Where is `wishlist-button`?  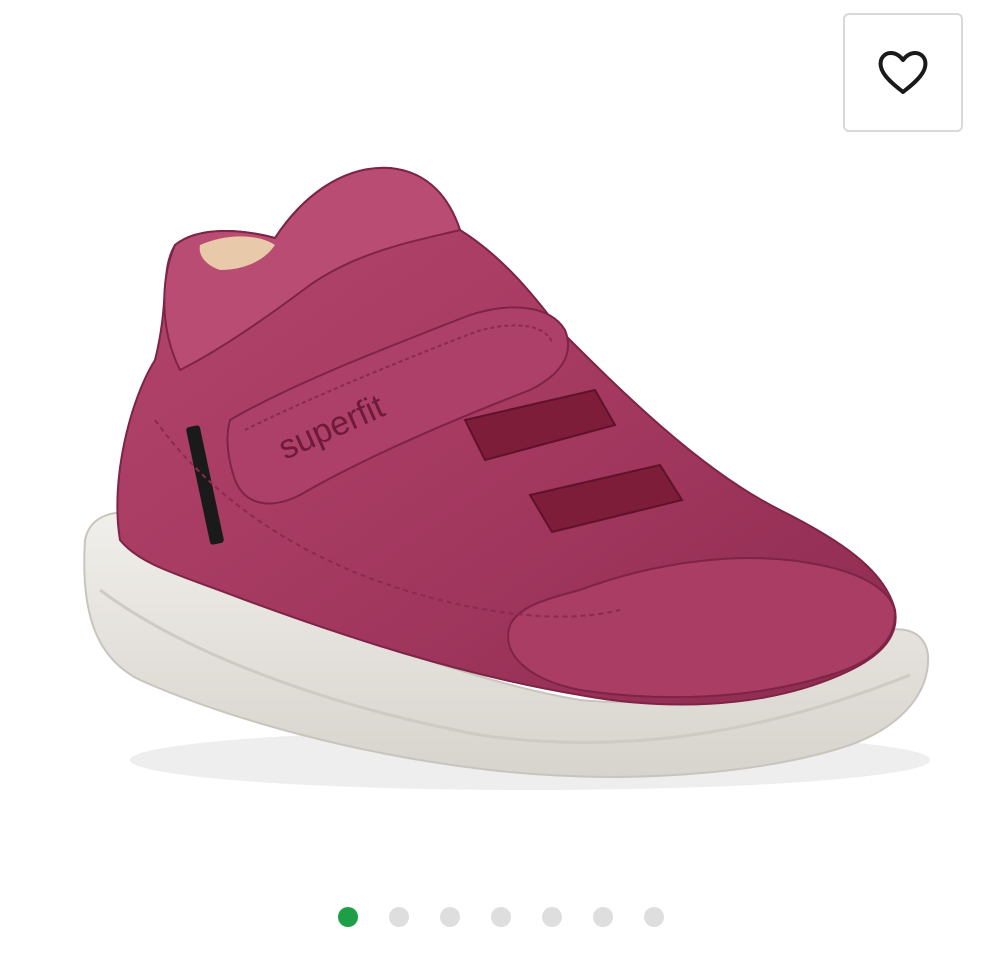
wishlist-button is located at coordinates (903, 72).